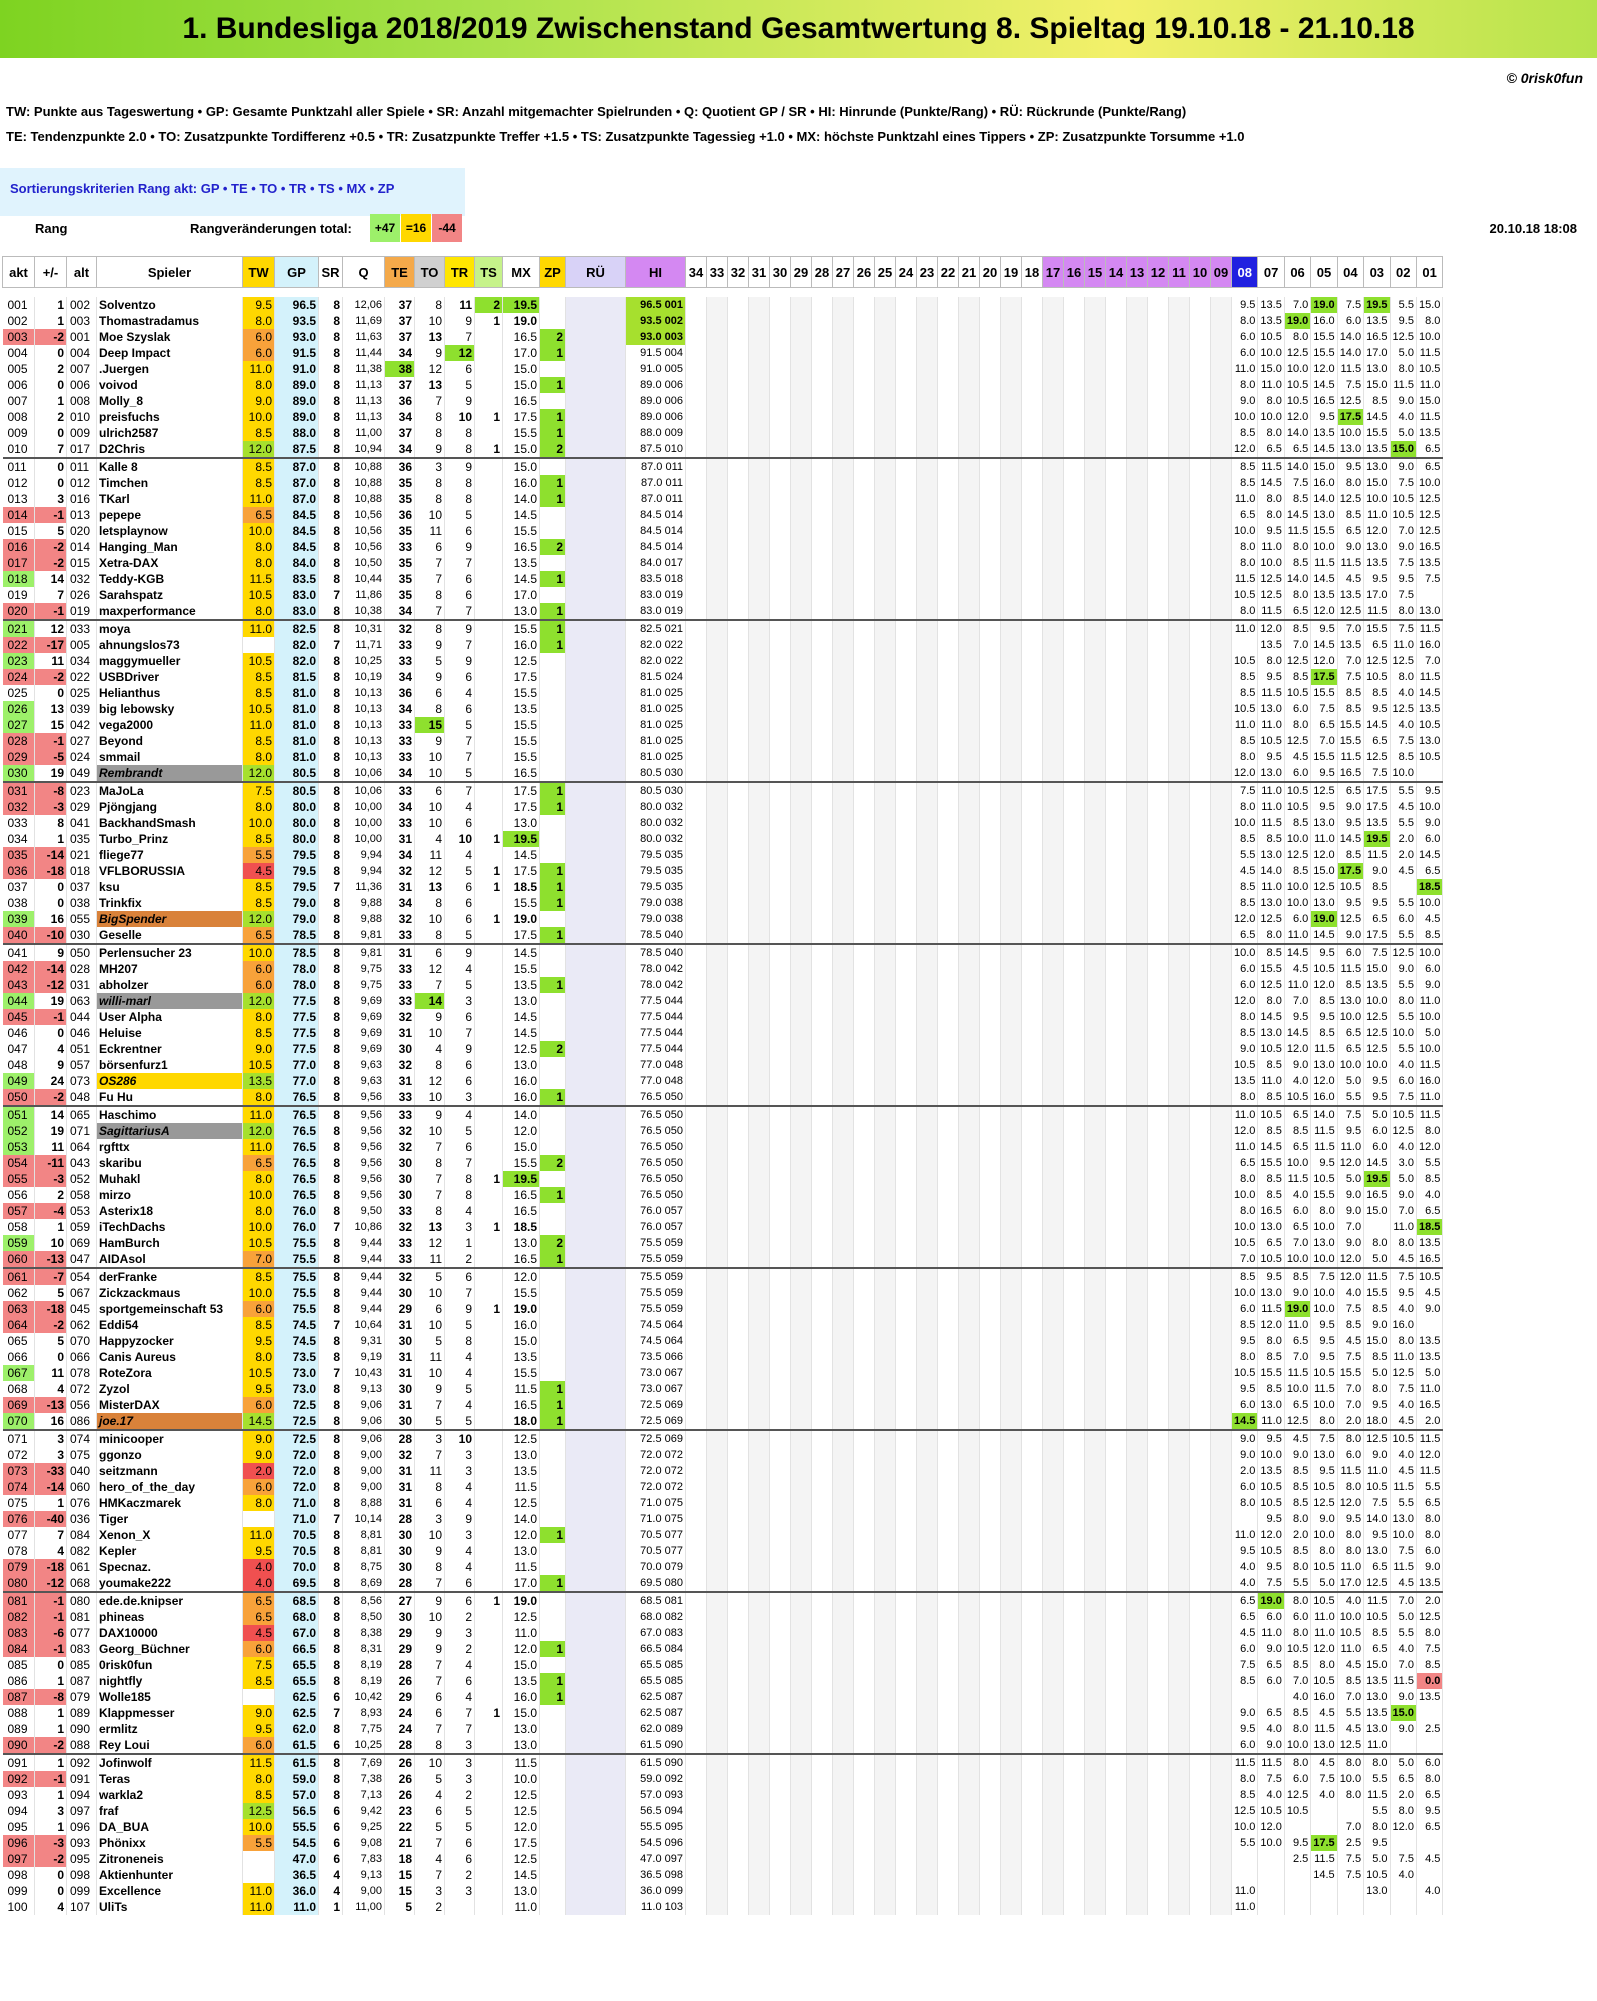 This screenshot has height=2001, width=1597. I want to click on tendency-points: 36, so click(399, 466).